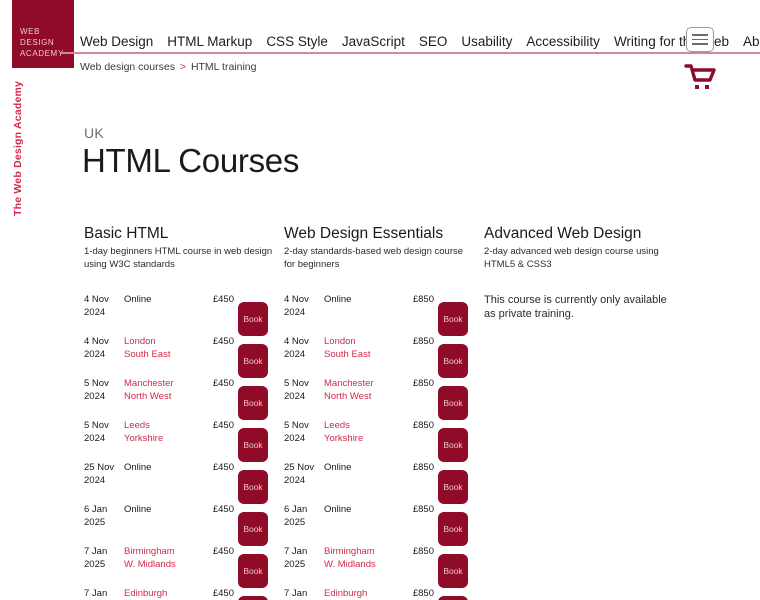  What do you see at coordinates (37, 42) in the screenshot?
I see `logo-line-2: DESIGN` at bounding box center [37, 42].